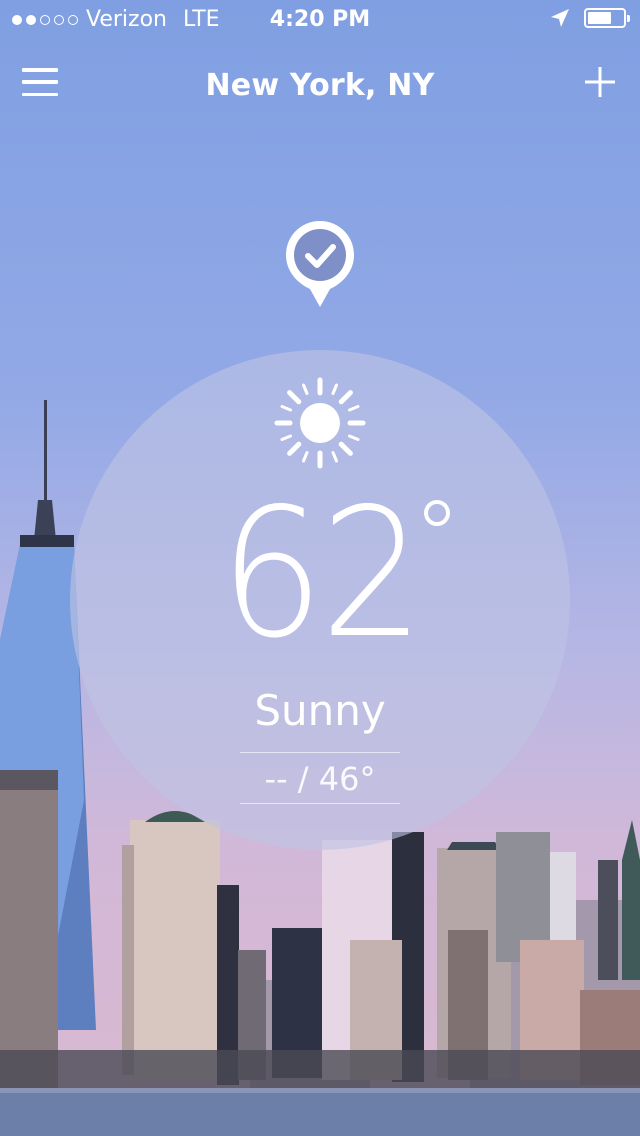  I want to click on status-bar: Verizon LTE 4:20 PM, so click(320, 20).